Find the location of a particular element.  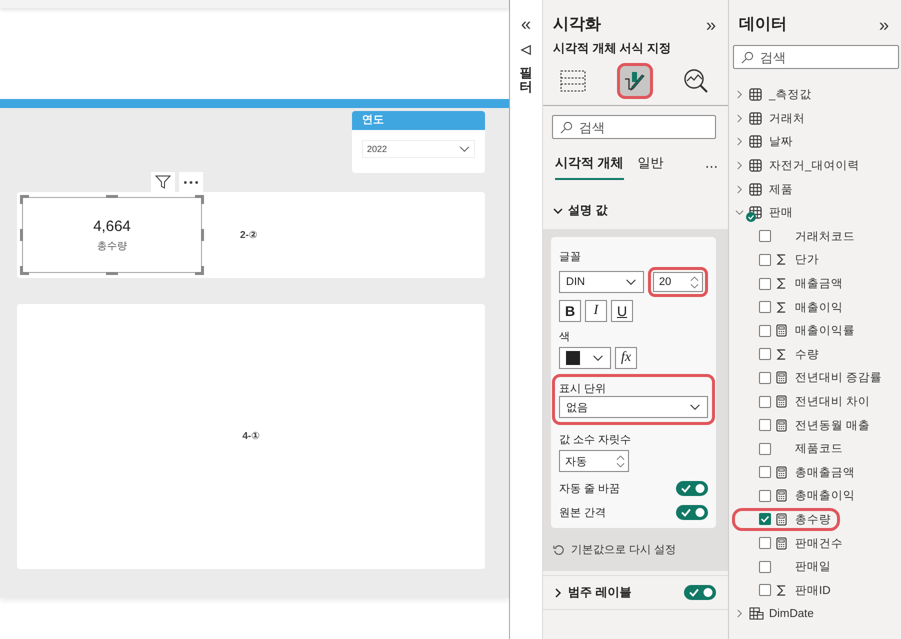

kpi-label: 총수량 is located at coordinates (112, 246).